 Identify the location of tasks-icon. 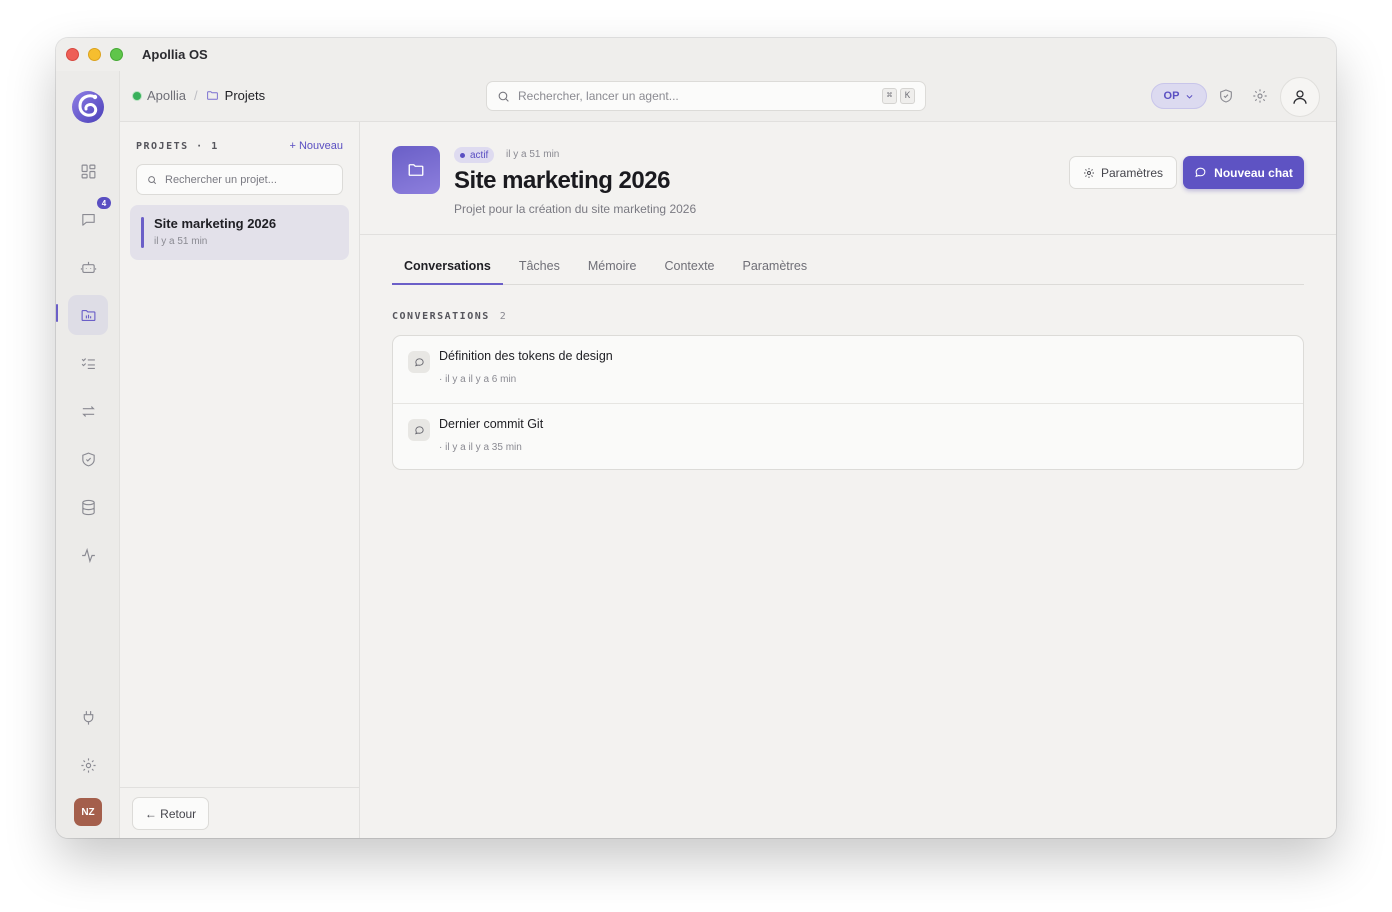
(88, 363).